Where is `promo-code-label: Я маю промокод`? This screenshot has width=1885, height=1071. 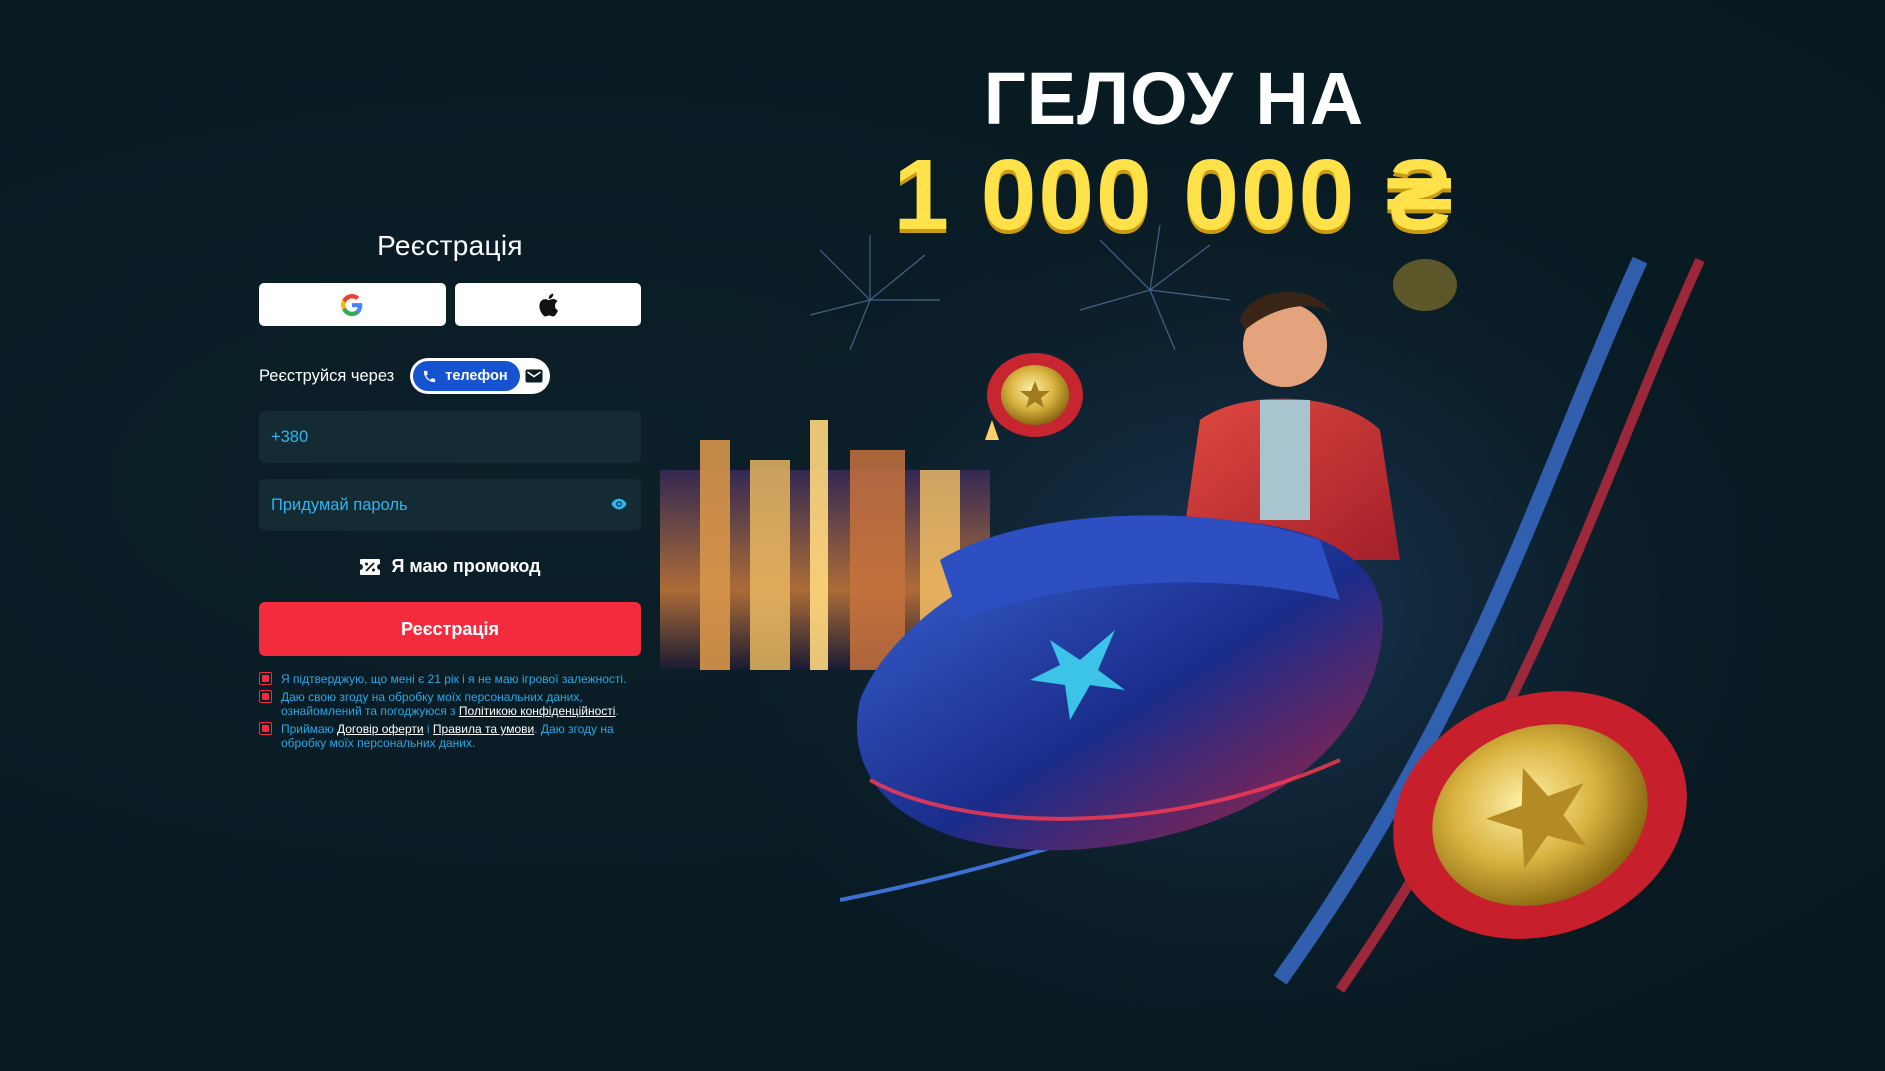 promo-code-label: Я маю промокод is located at coordinates (466, 566).